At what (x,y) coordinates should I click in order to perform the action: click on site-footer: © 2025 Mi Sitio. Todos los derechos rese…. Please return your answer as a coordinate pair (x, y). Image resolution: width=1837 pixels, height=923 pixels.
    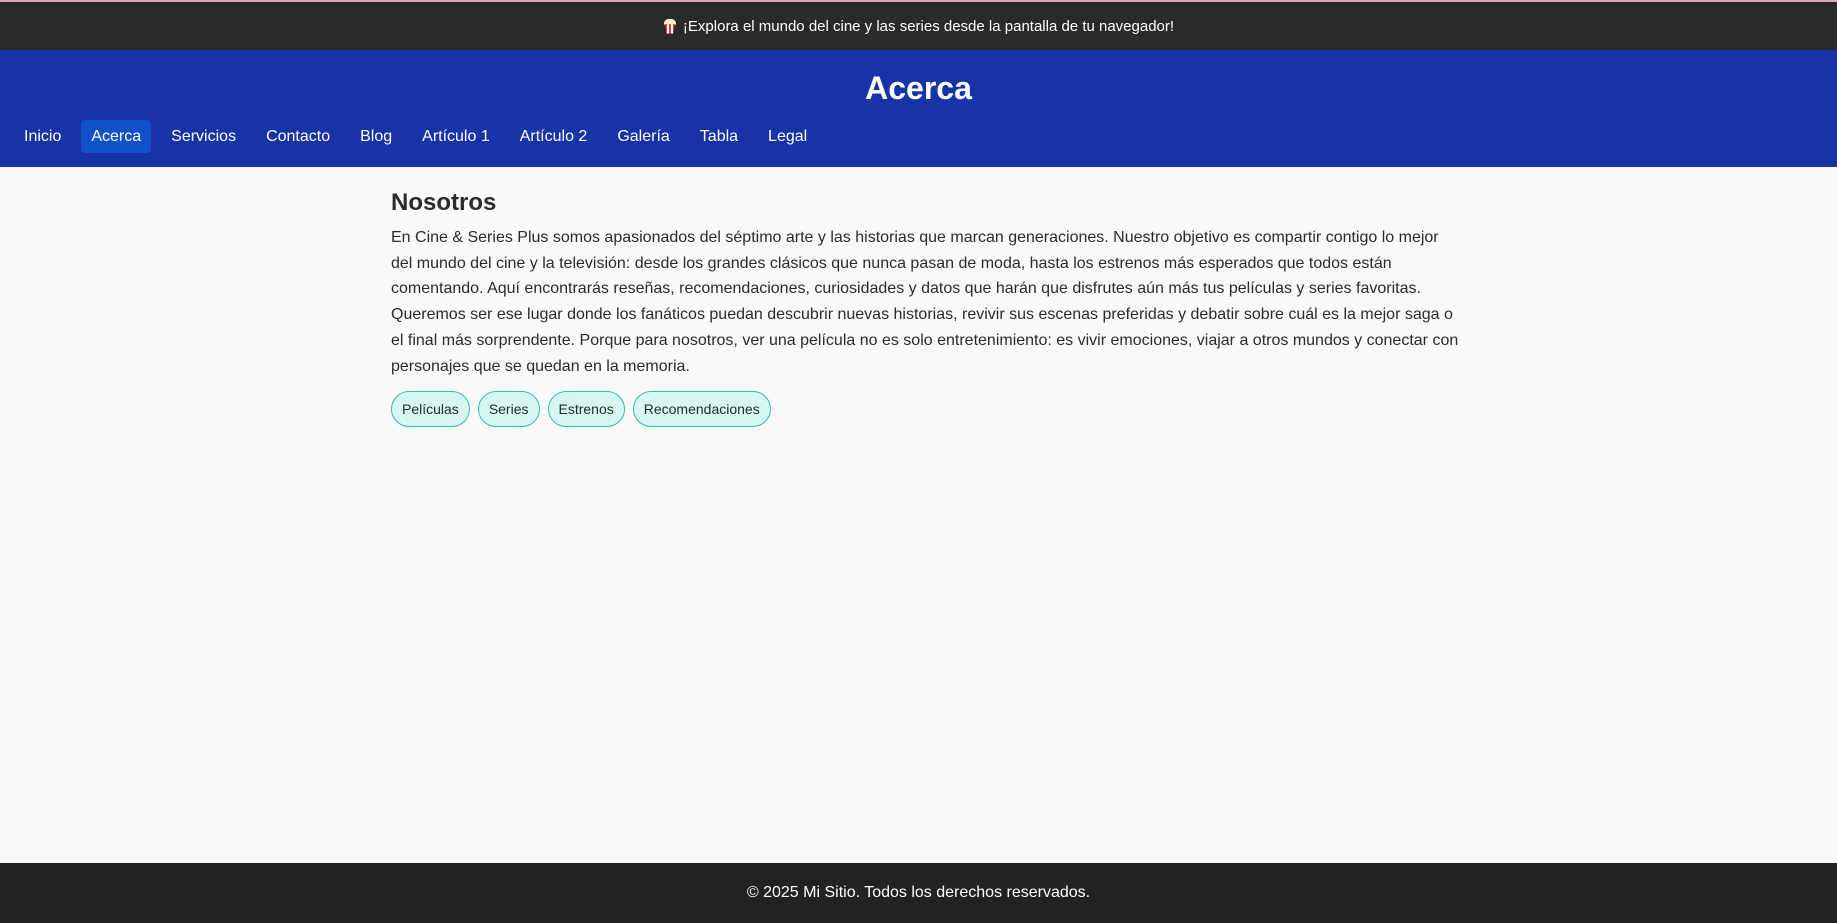
    Looking at the image, I should click on (918, 893).